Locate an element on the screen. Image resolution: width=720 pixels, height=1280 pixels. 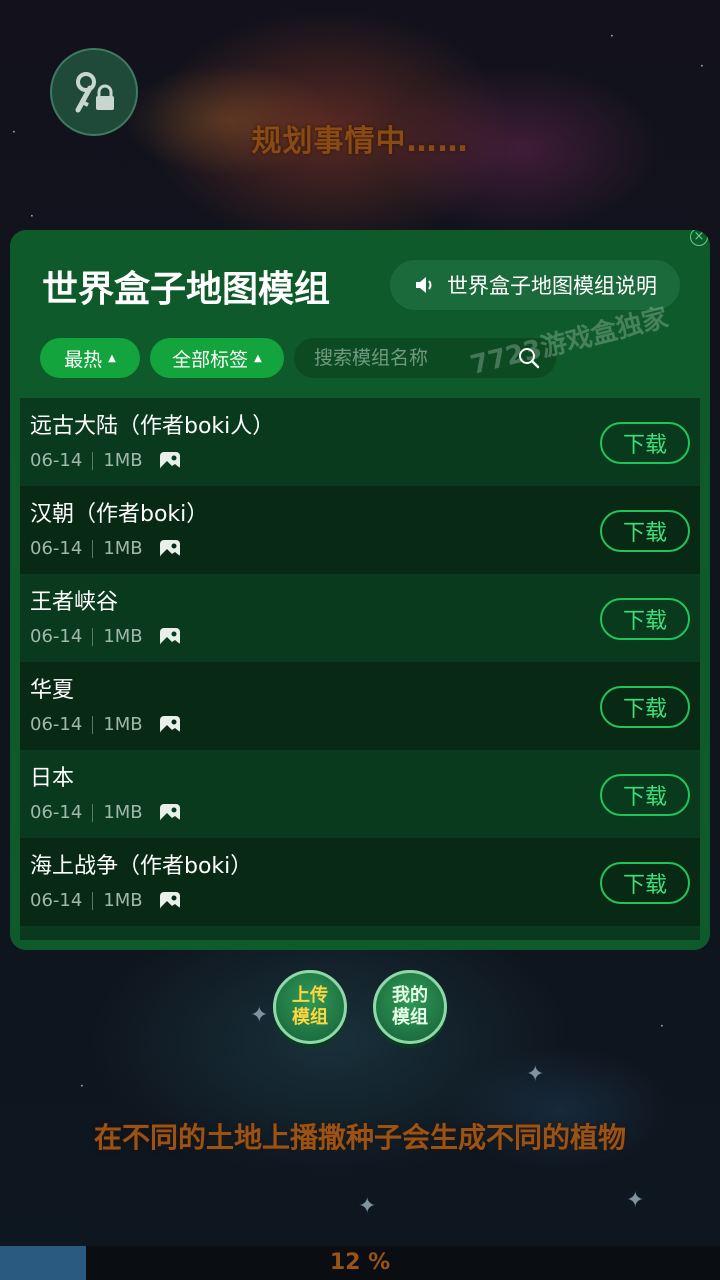
mod-name: 远古大陆（作者boki人） is located at coordinates (152, 426).